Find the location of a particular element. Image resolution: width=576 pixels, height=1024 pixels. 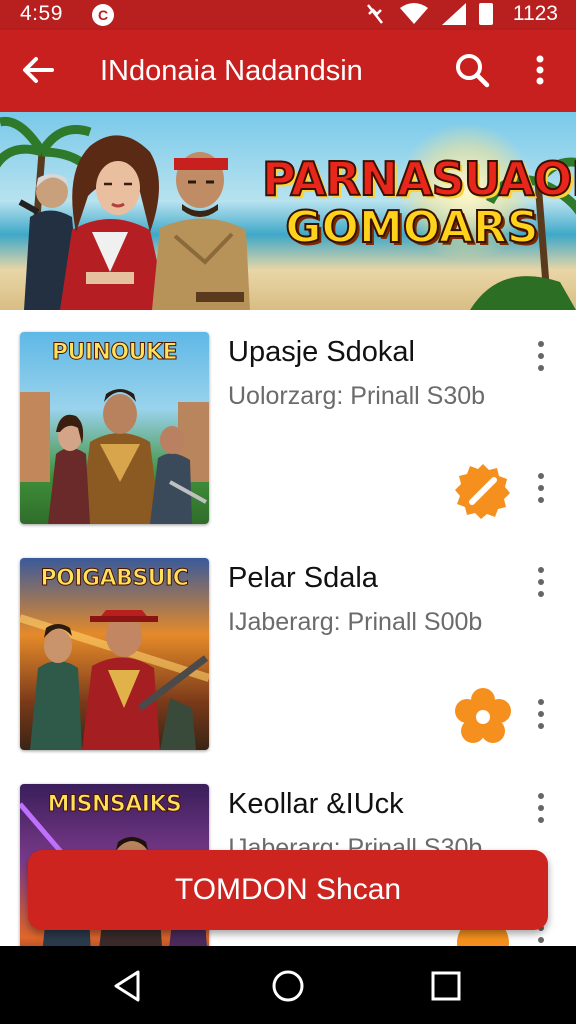

status-bar: 4:59 C 1123 is located at coordinates (288, 15).